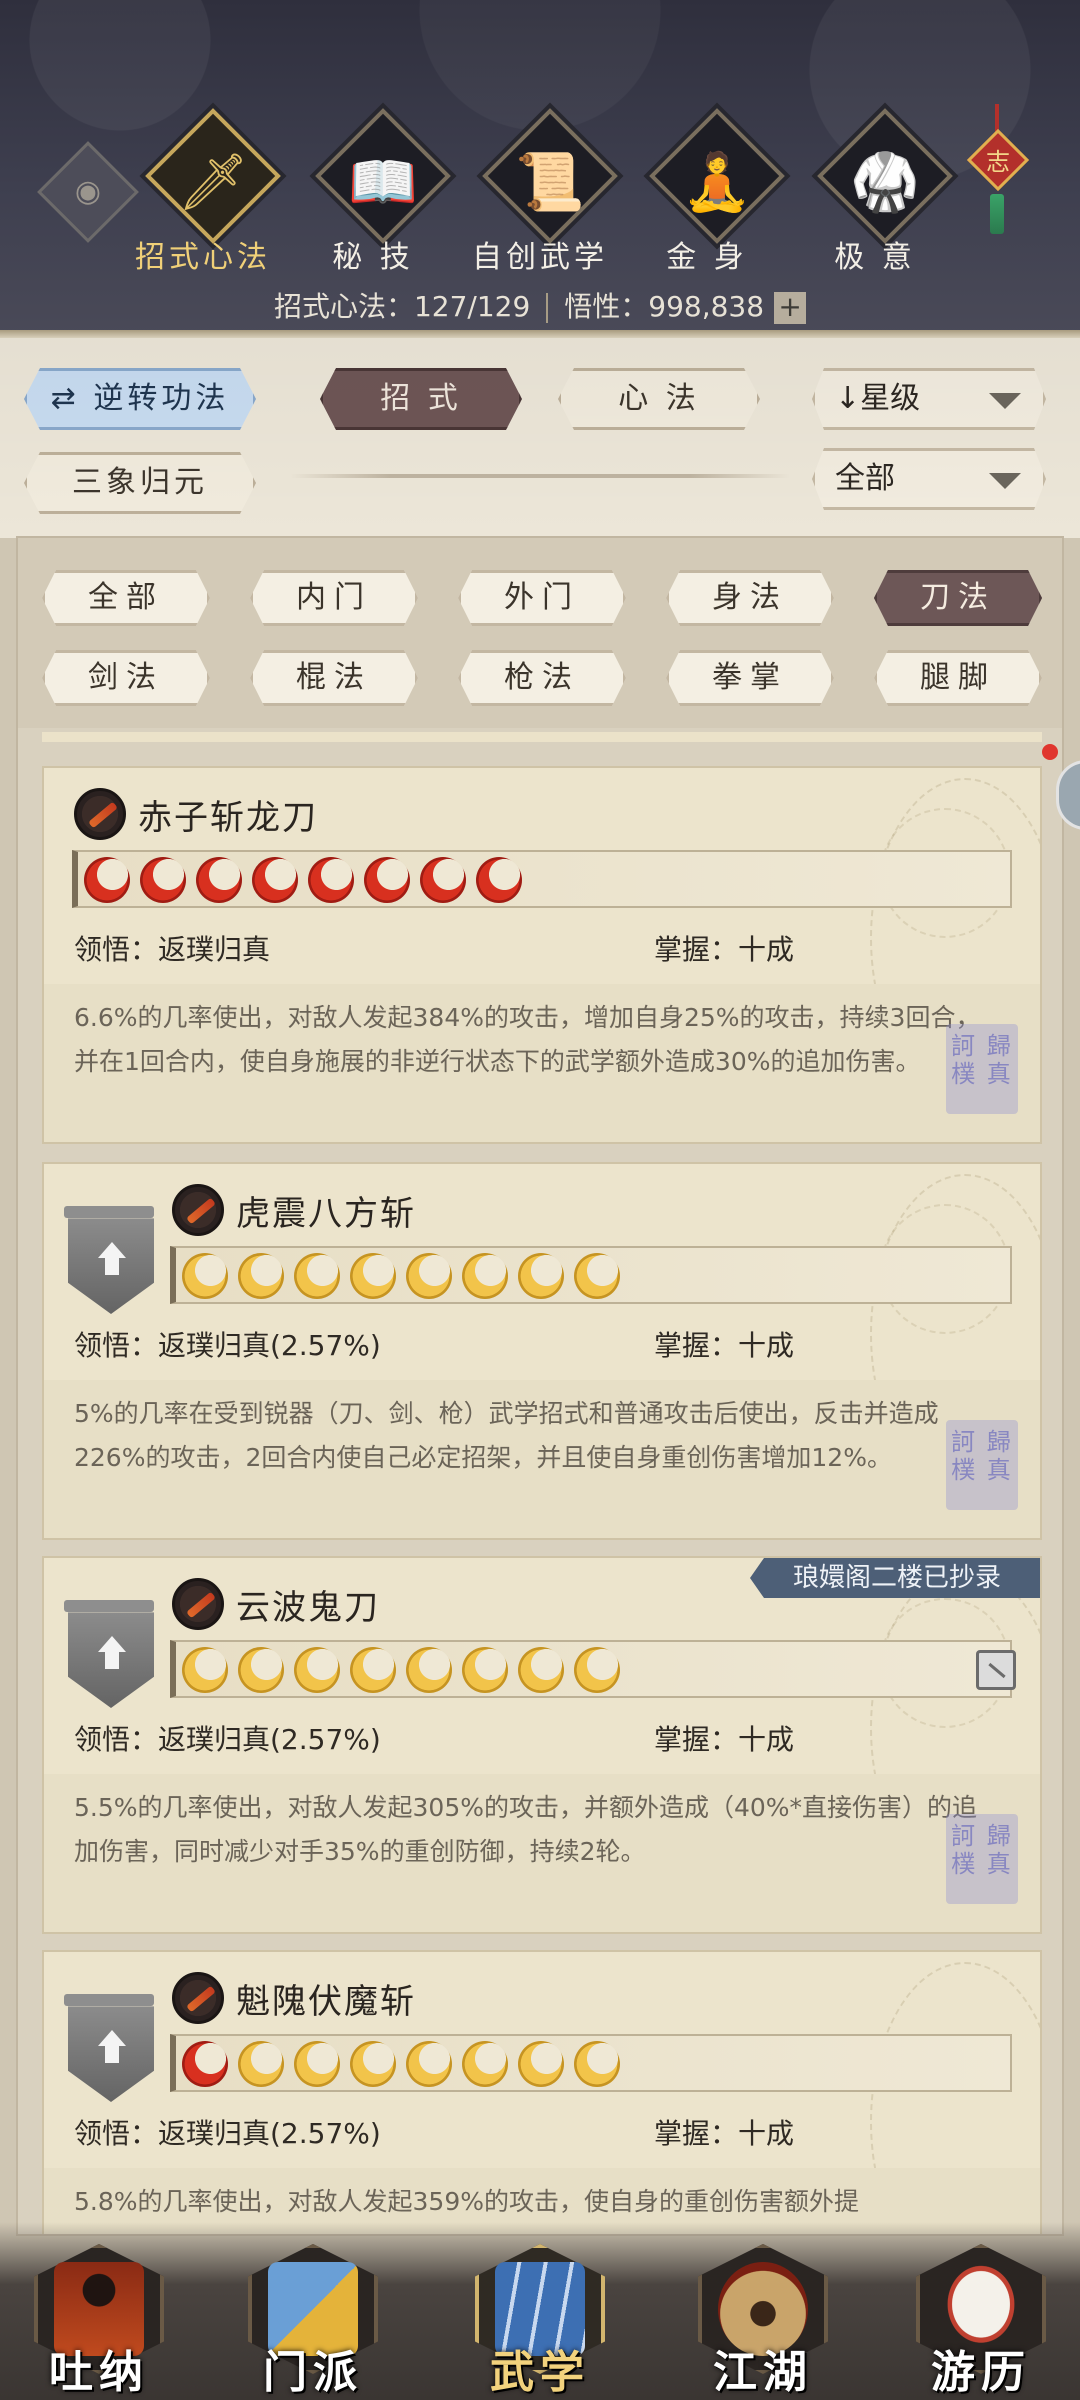 Image resolution: width=1080 pixels, height=2400 pixels. What do you see at coordinates (540, 476) in the screenshot?
I see `divider-ornament` at bounding box center [540, 476].